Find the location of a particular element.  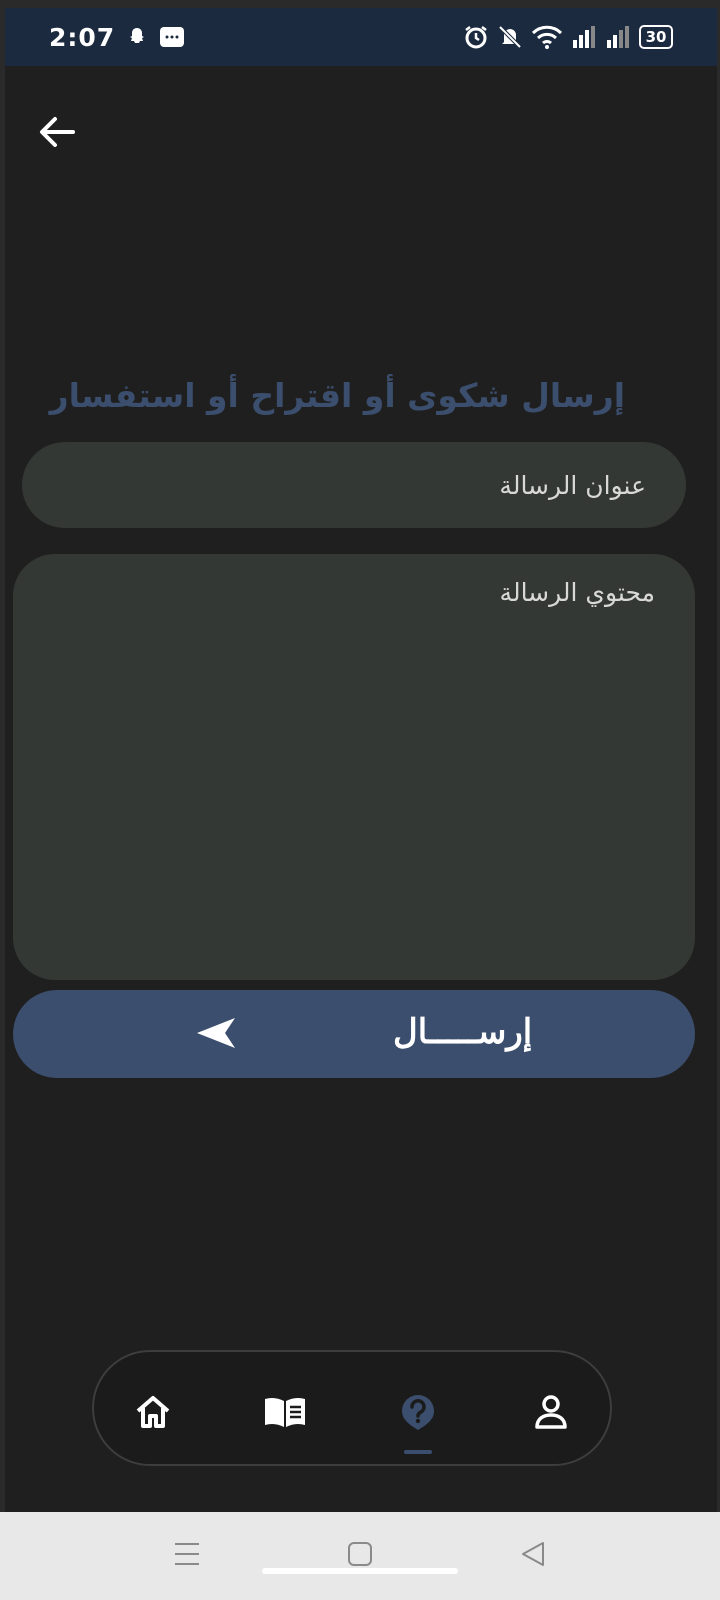

back-button is located at coordinates (57, 132).